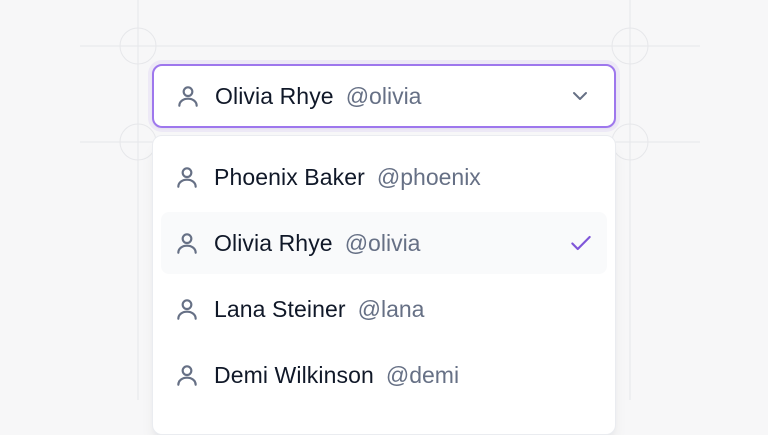 The width and height of the screenshot is (768, 435). I want to click on check-icon, so click(581, 243).